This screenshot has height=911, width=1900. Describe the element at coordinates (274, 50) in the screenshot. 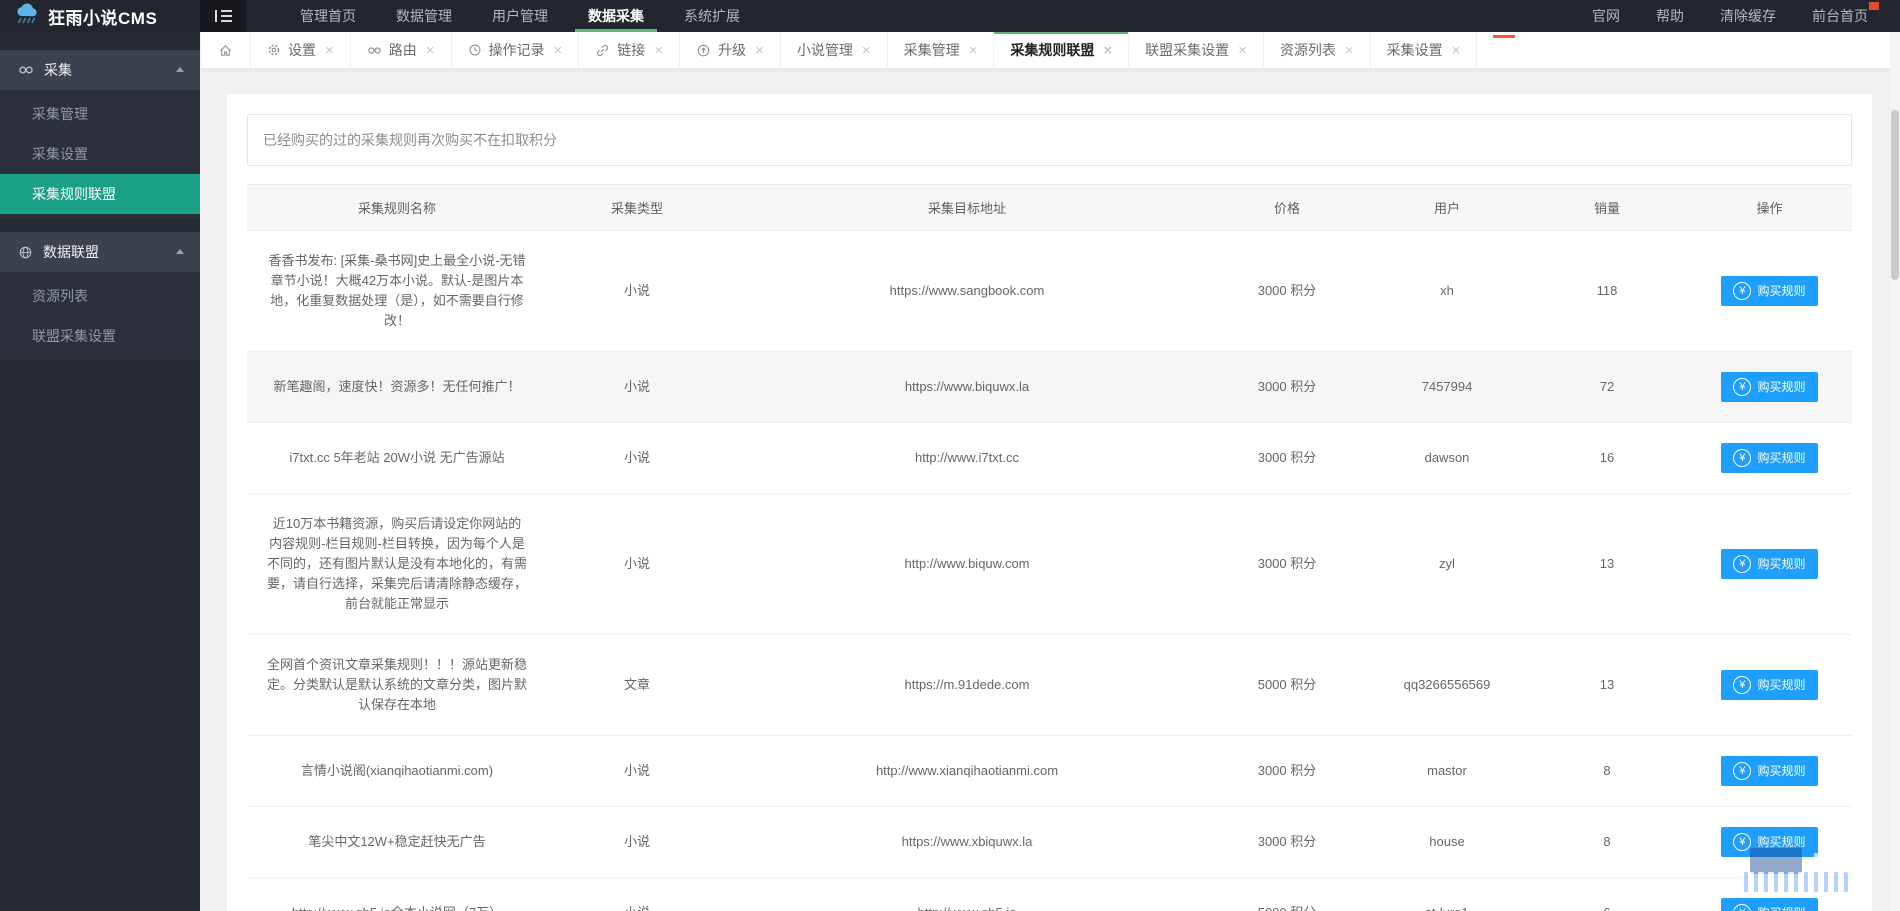

I see `gear-icon` at that location.